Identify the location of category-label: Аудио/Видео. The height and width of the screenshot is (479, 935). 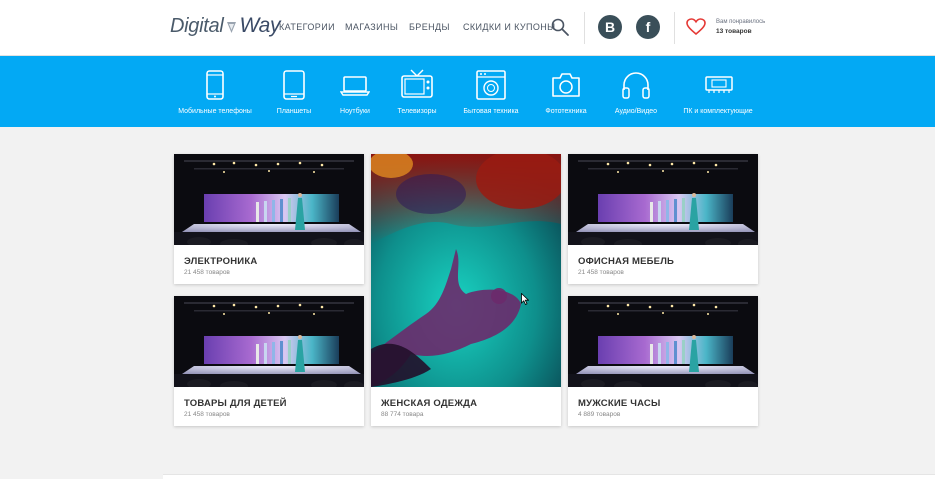
(636, 111).